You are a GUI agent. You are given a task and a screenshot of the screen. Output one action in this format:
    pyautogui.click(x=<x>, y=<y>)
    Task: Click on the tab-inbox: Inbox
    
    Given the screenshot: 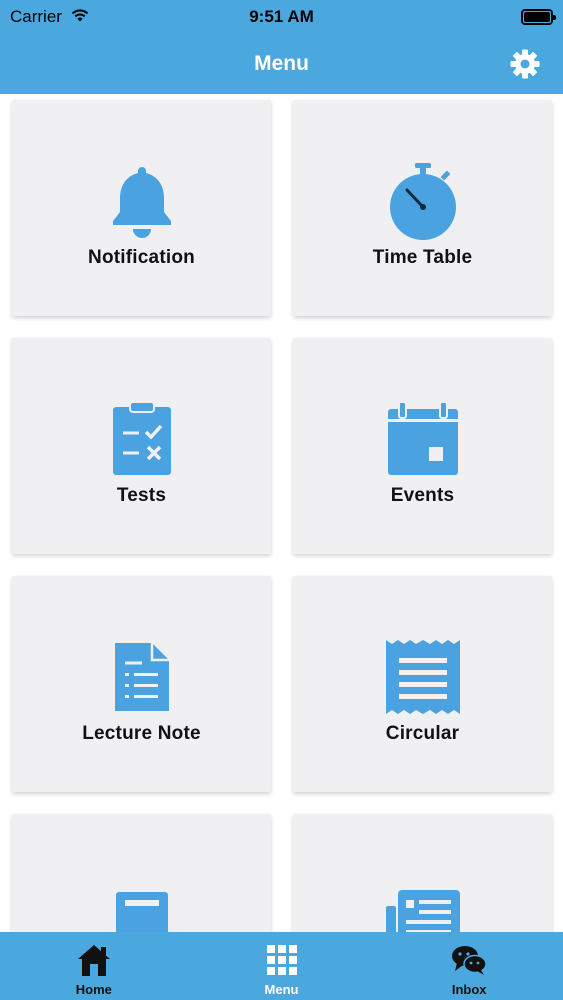 What is the action you would take?
    pyautogui.click(x=469, y=966)
    